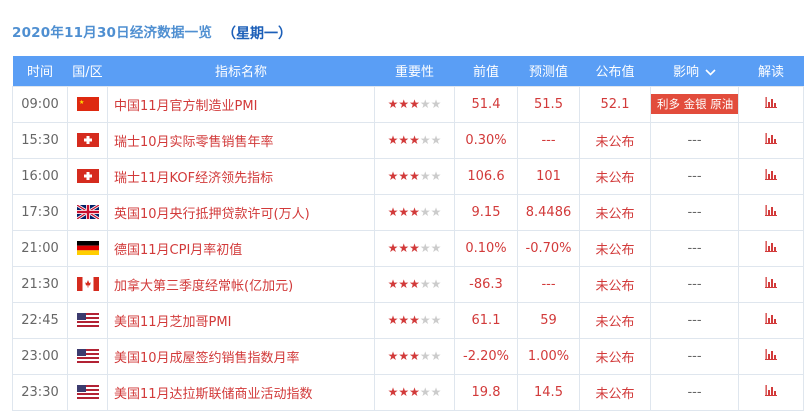 The image size is (808, 419). Describe the element at coordinates (486, 104) in the screenshot. I see `previous-cell: 51.4` at that location.